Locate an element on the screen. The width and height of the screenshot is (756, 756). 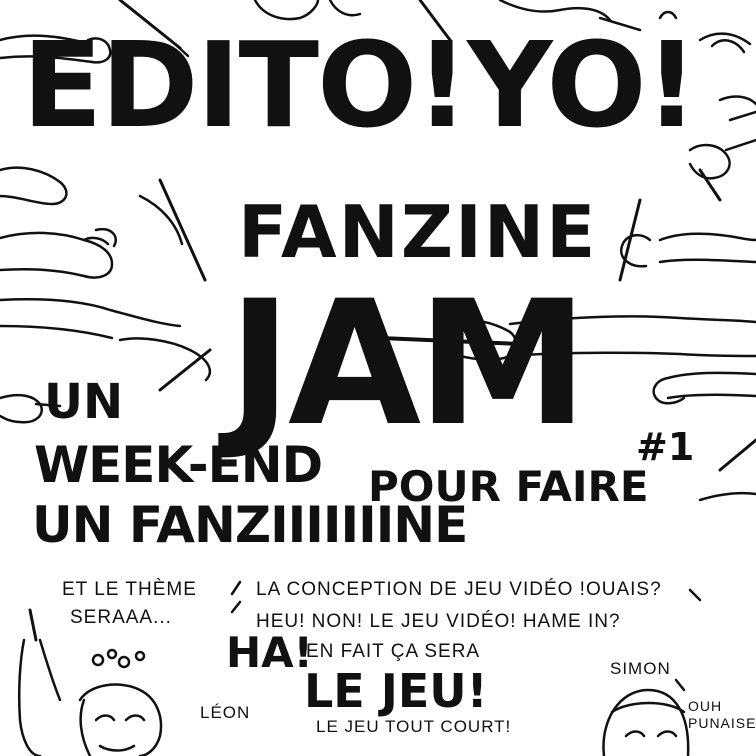
tagline-line4: UN FANZIIIIIIINE is located at coordinates (250, 525).